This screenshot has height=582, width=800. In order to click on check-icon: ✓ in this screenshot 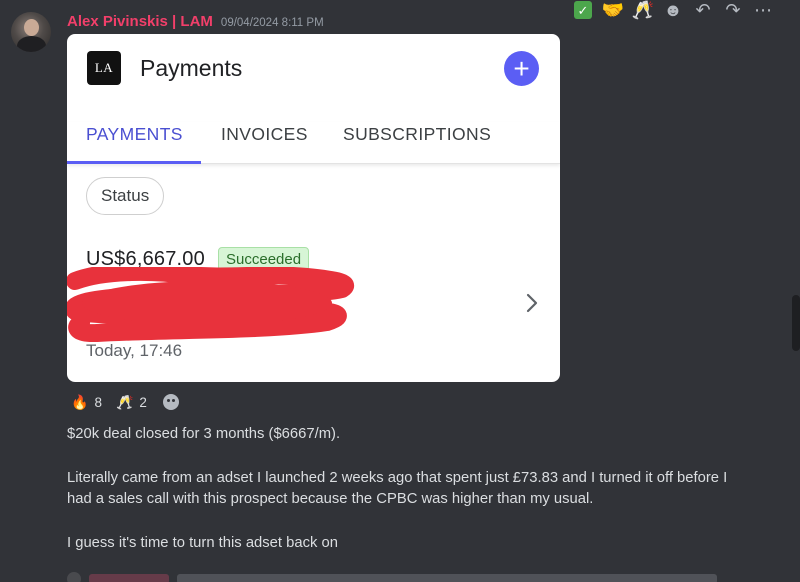, I will do `click(583, 10)`.